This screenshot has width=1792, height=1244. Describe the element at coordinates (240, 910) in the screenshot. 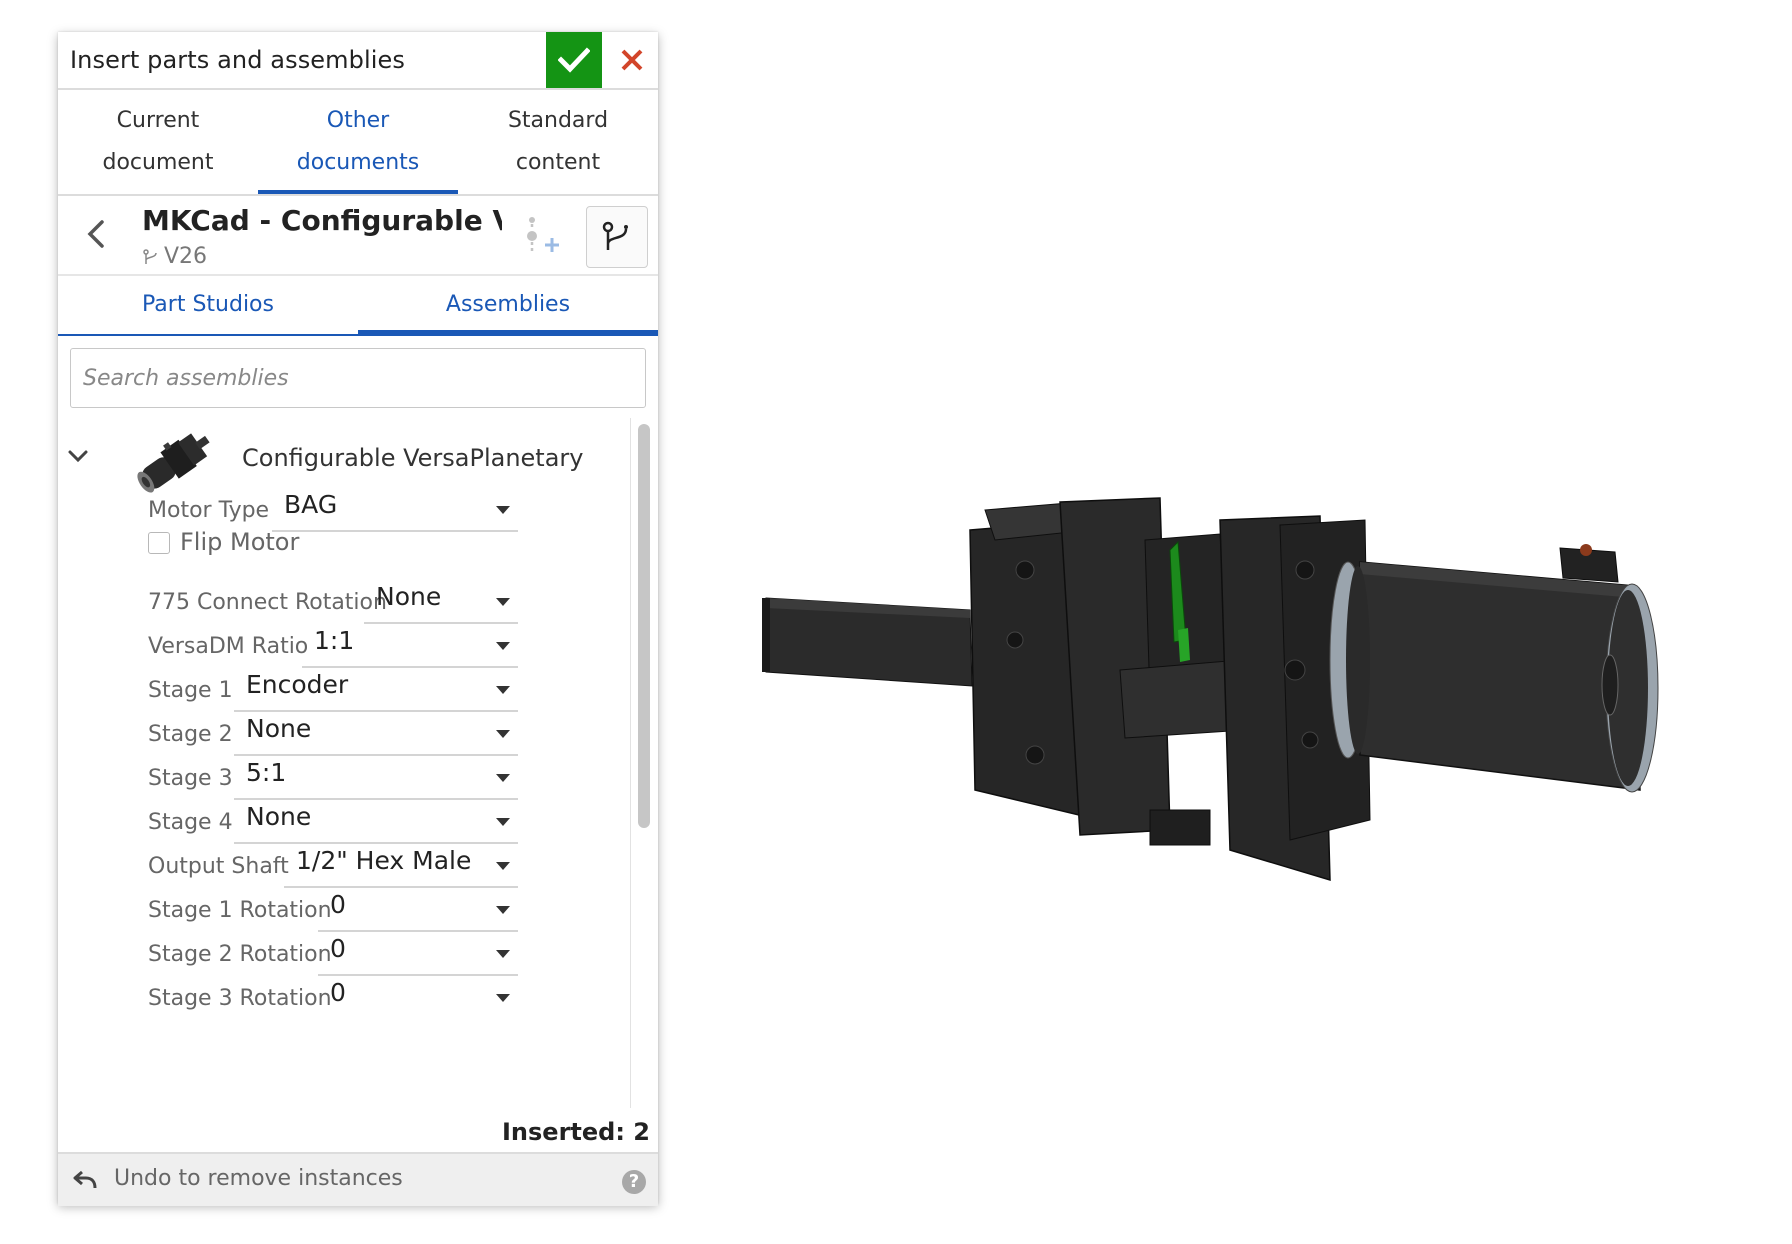

I see `config-label: Stage 1 Rotation` at that location.